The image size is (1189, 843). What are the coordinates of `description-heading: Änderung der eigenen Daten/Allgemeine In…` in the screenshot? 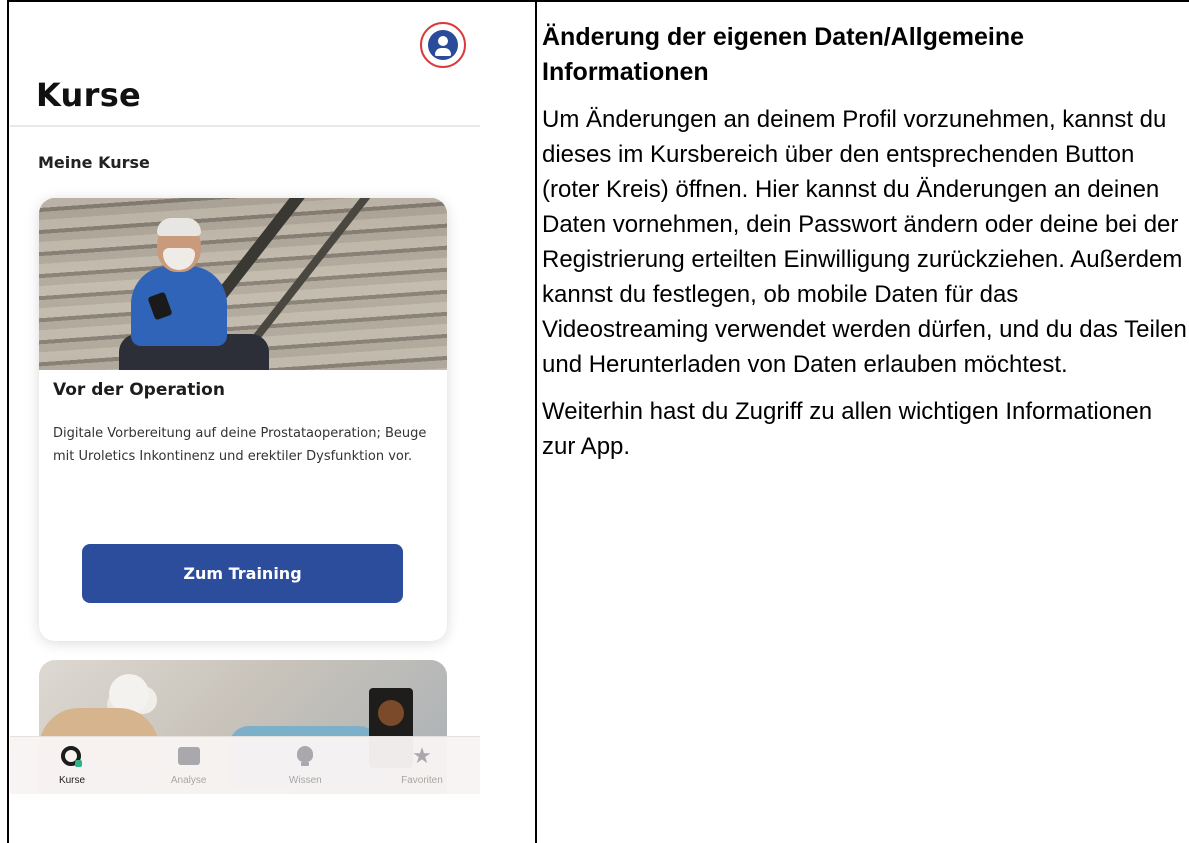 It's located at (783, 54).